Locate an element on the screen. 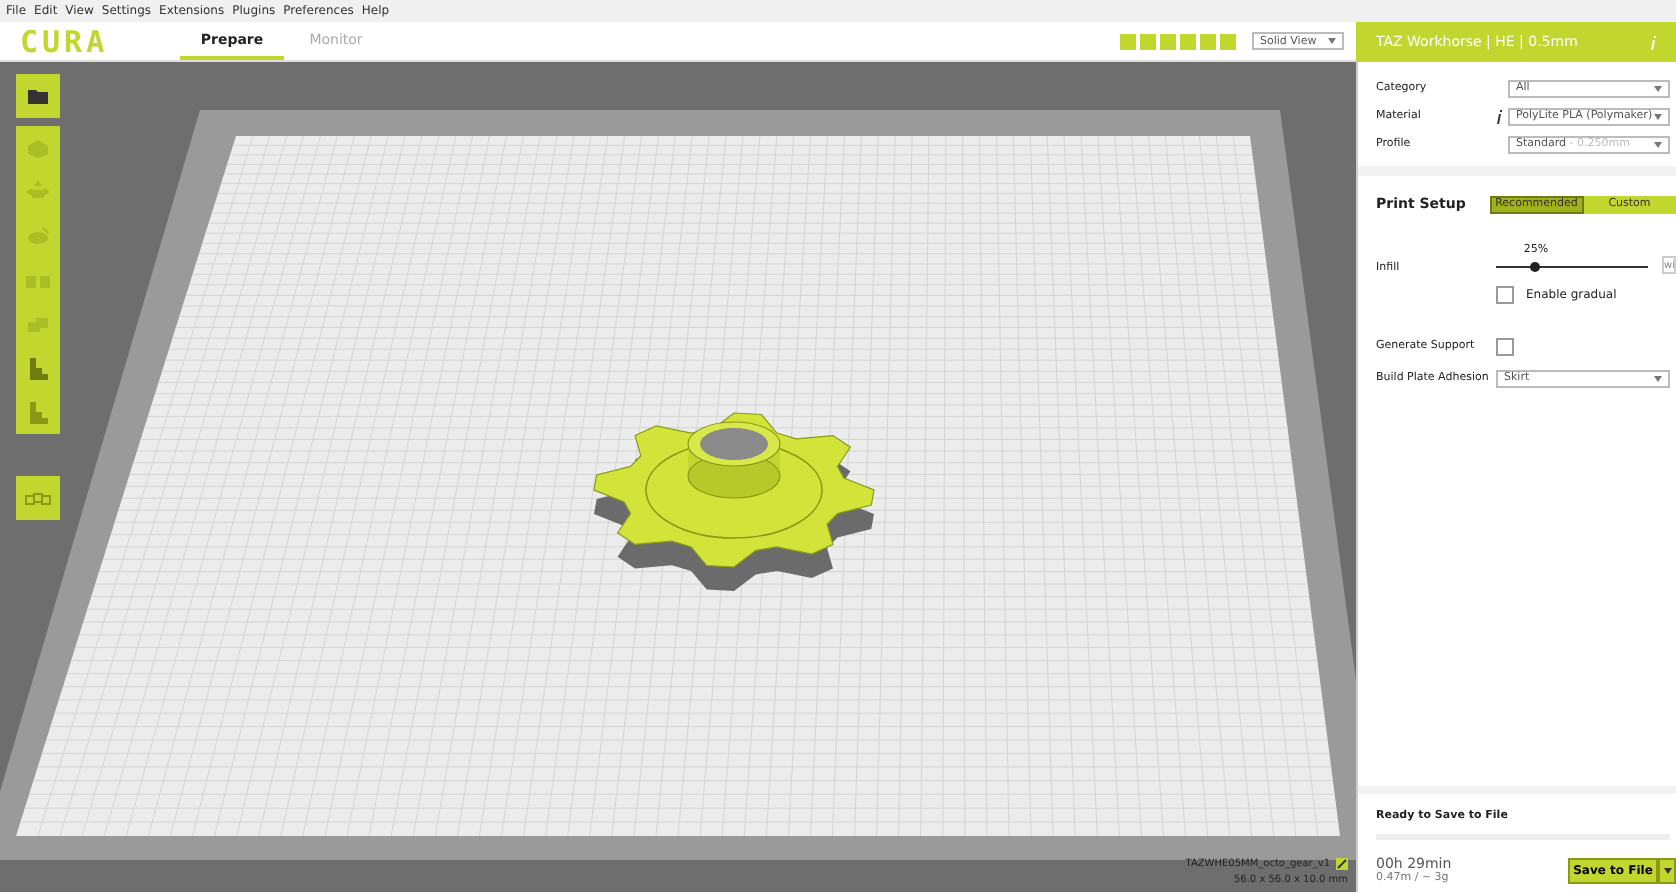 The image size is (1676, 892). slider-thumb is located at coordinates (1535, 267).